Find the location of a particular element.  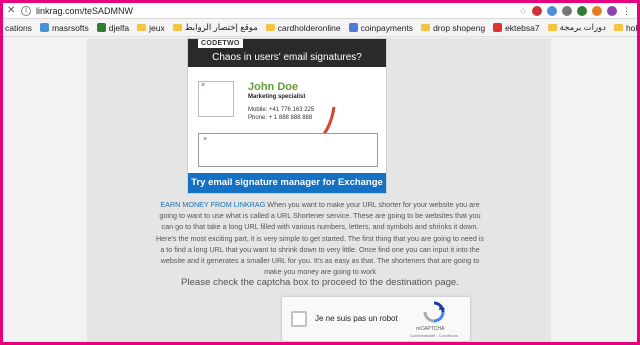

bookmark-label: coinpayments is located at coordinates (387, 27).